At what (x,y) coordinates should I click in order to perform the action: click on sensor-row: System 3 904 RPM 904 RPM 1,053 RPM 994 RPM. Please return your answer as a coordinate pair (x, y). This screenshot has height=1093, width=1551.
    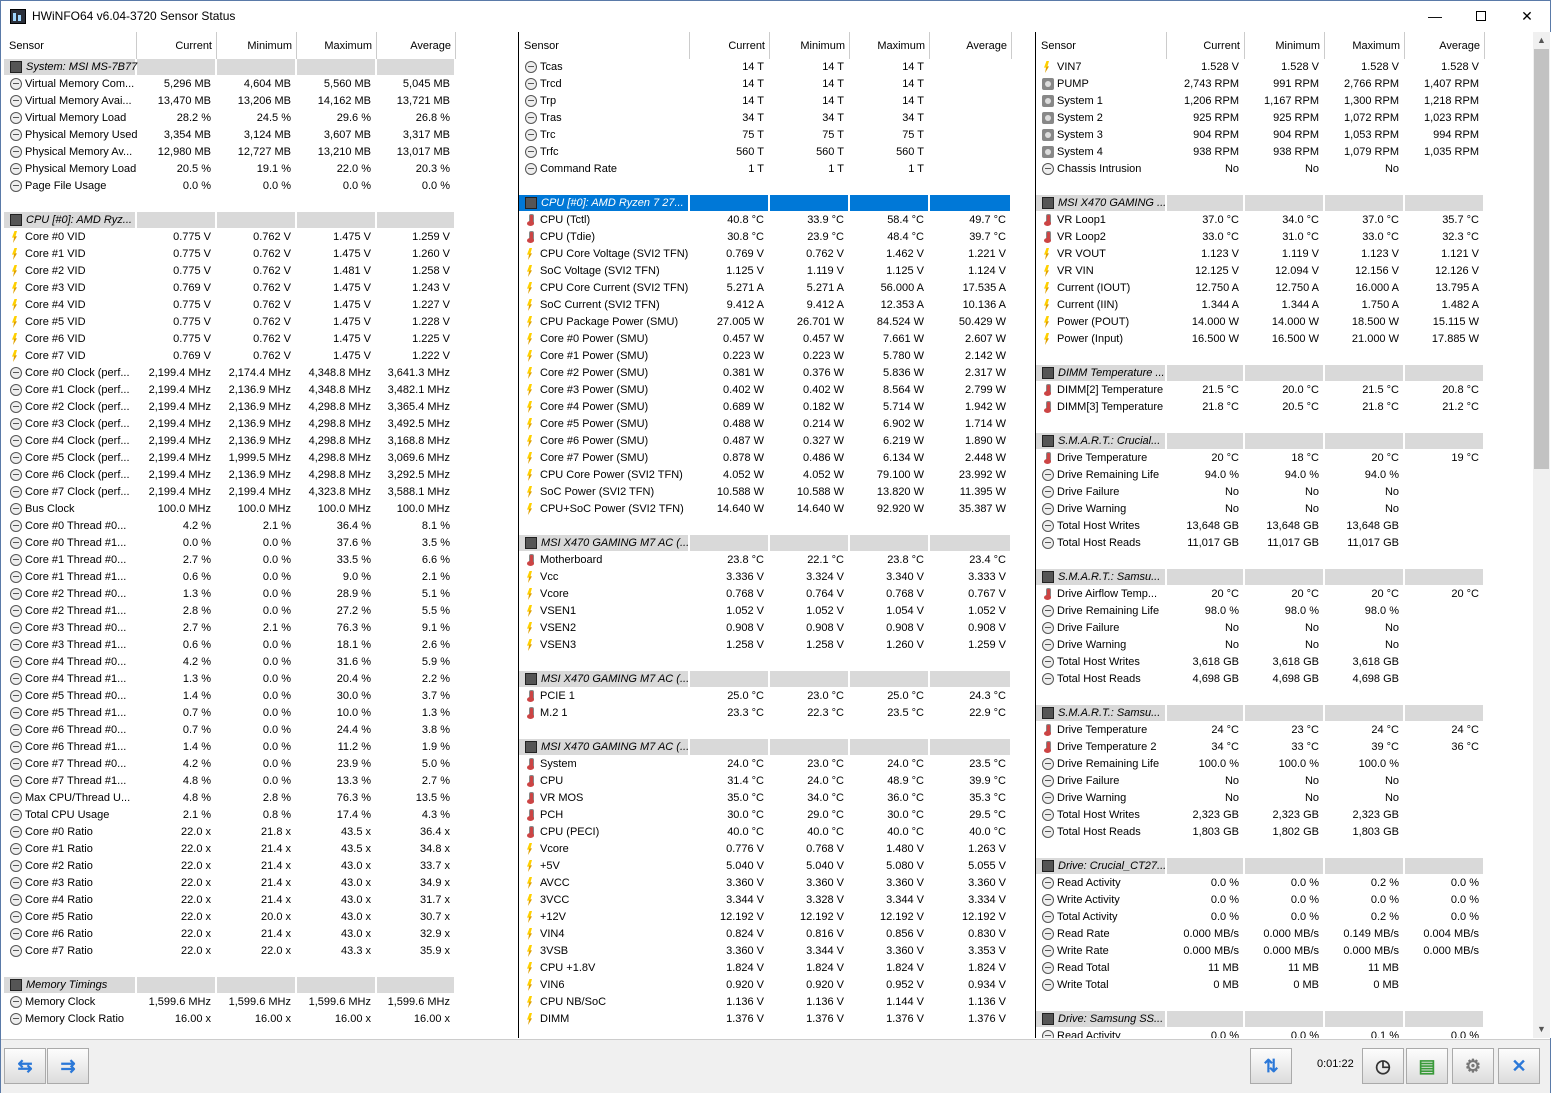
    Looking at the image, I should click on (1293, 135).